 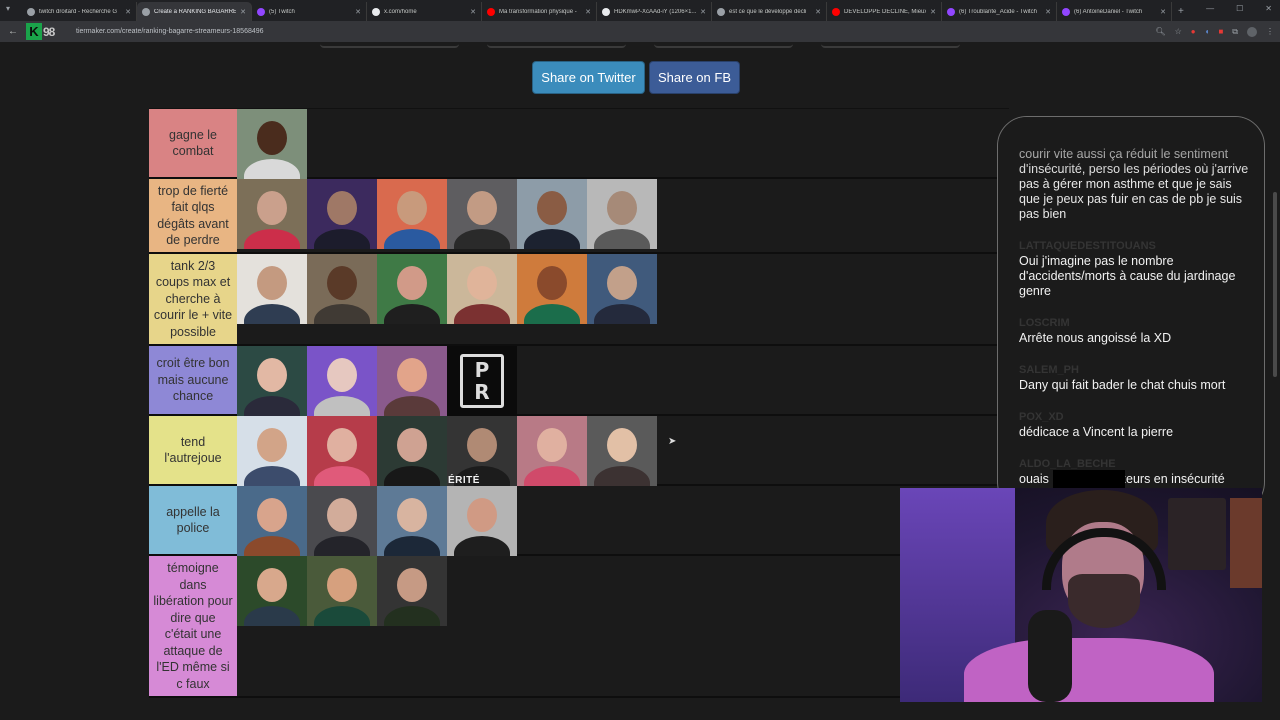 What do you see at coordinates (424, 11) in the screenshot?
I see `browser-tab: x.com/home ✕` at bounding box center [424, 11].